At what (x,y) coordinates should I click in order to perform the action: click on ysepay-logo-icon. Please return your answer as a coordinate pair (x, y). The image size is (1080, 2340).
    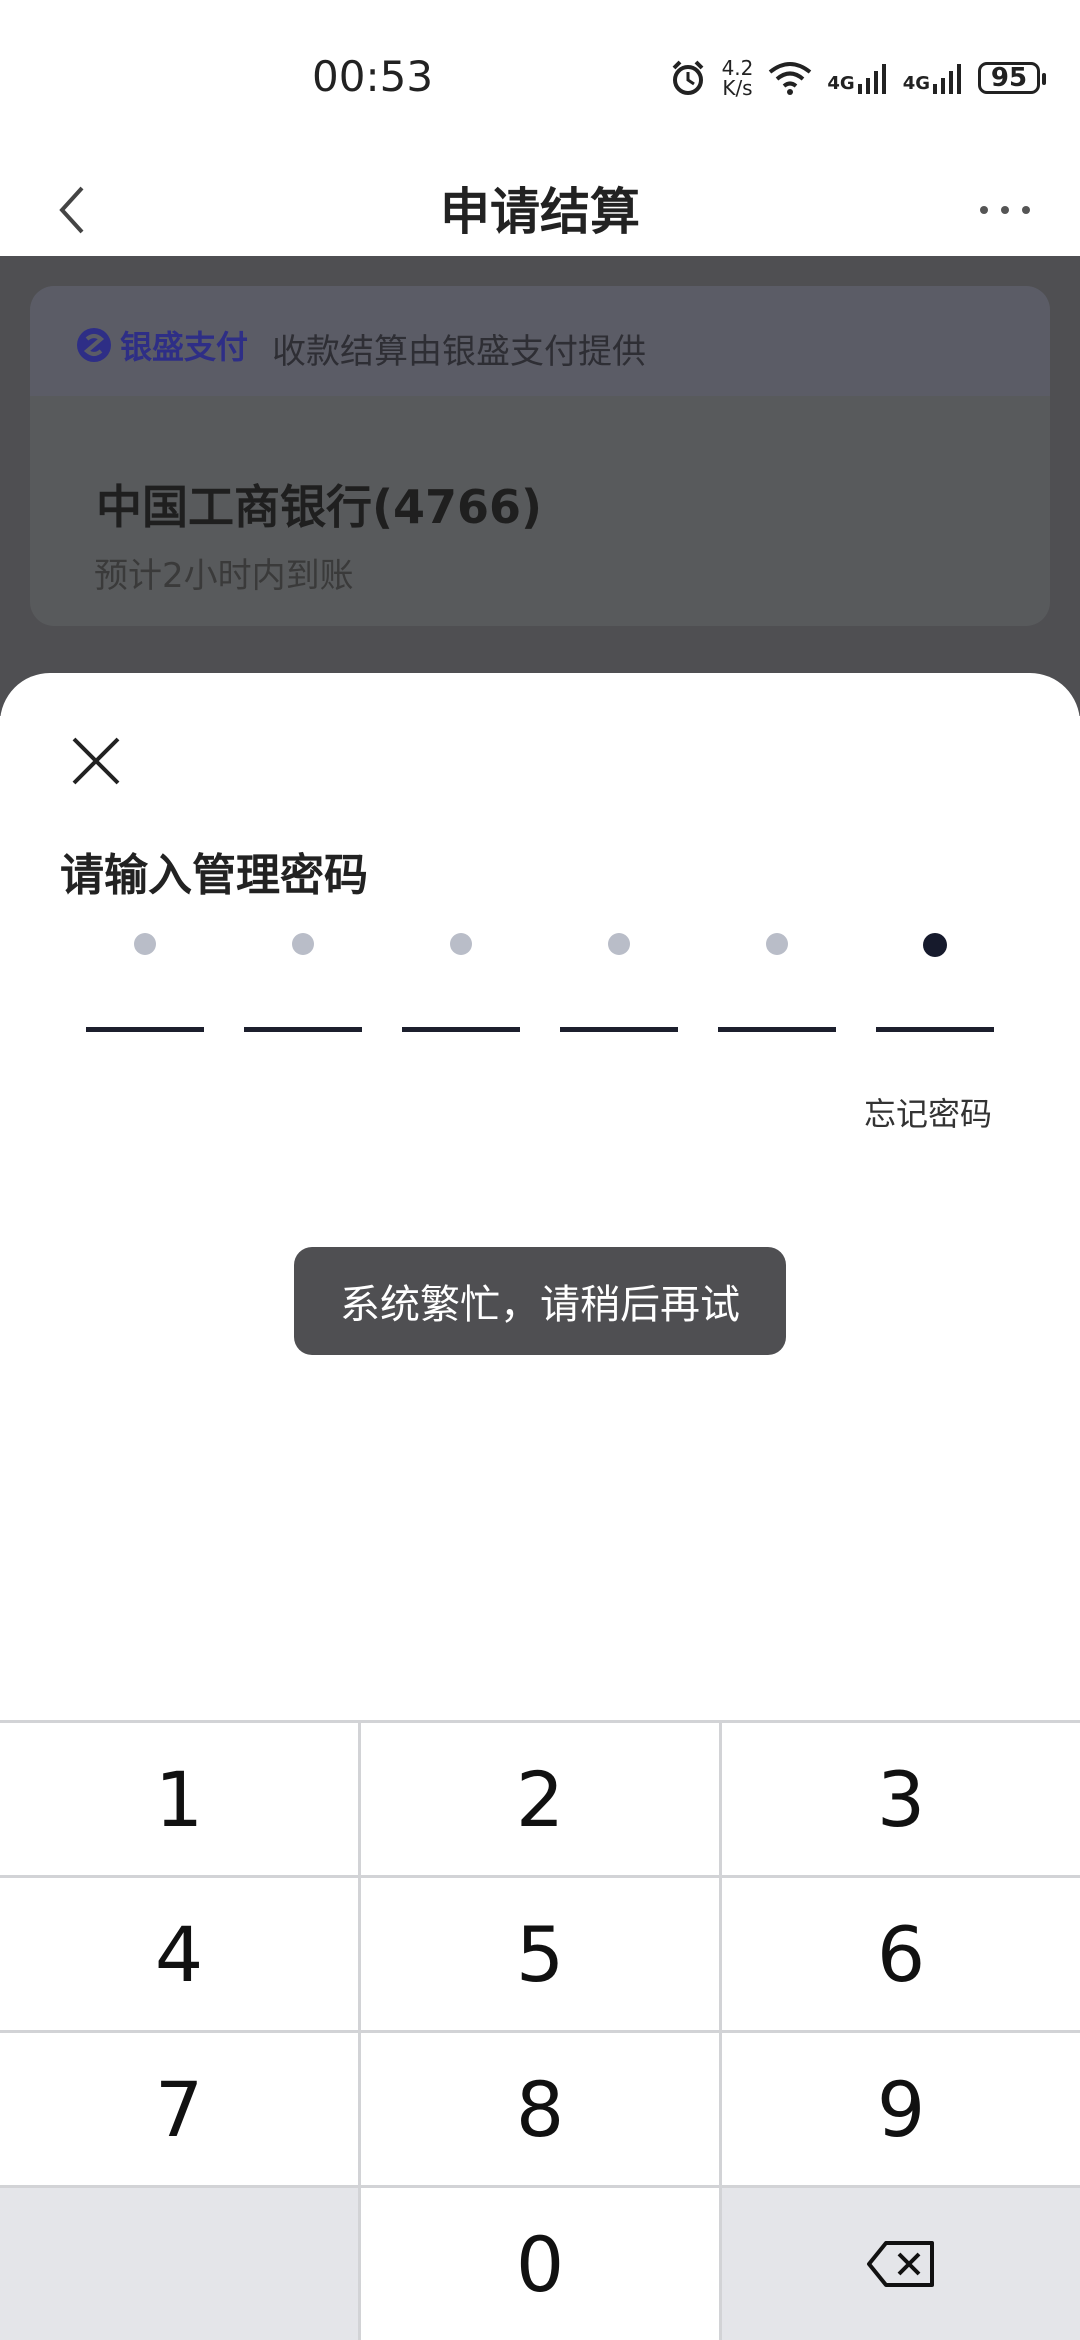
    Looking at the image, I should click on (94, 345).